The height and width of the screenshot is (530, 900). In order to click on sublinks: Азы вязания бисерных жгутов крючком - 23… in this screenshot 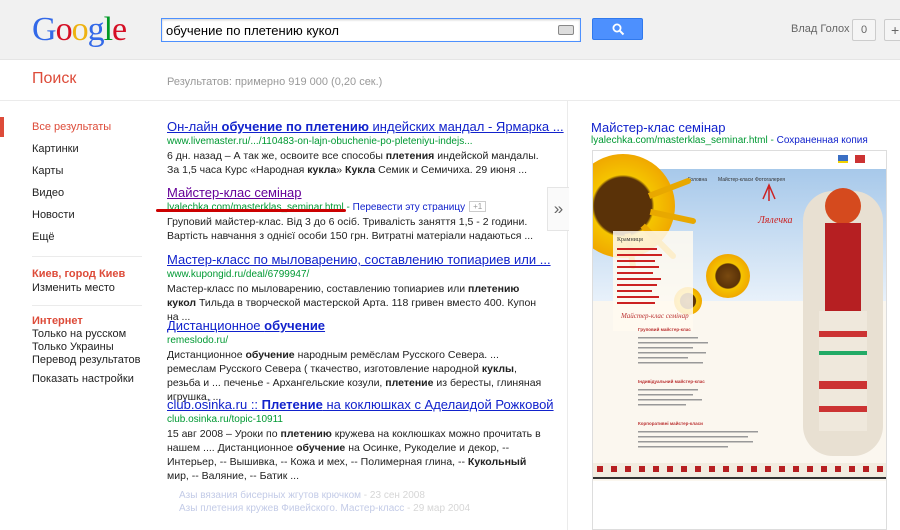, I will do `click(357, 502)`.